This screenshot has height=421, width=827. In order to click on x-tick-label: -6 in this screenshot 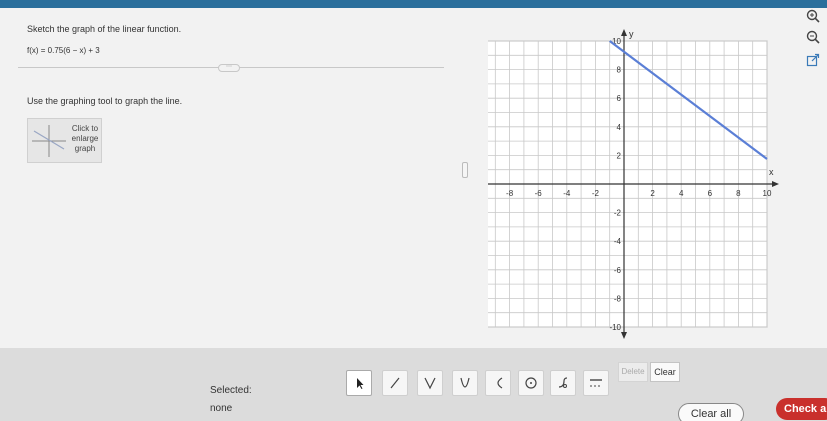, I will do `click(539, 193)`.